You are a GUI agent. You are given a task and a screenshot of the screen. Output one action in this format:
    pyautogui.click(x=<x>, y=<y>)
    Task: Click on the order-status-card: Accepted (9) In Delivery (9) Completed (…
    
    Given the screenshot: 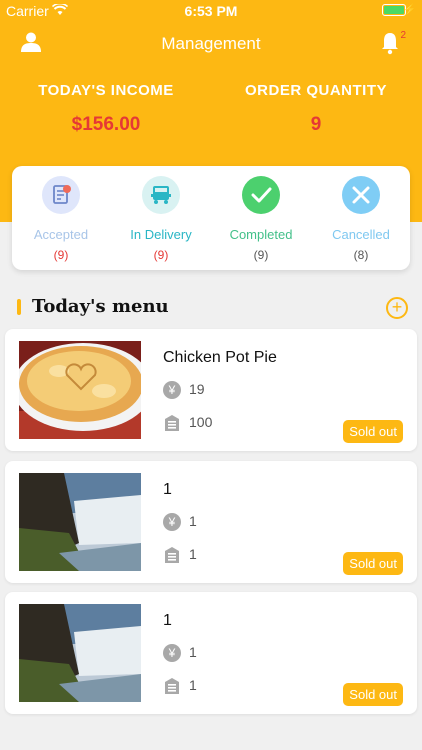 What is the action you would take?
    pyautogui.click(x=211, y=218)
    